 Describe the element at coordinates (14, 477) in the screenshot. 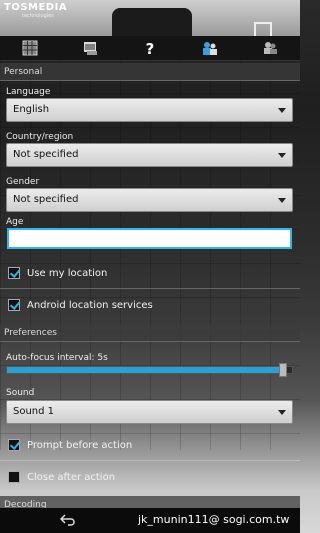

I see `close-after-action-checkbox` at that location.